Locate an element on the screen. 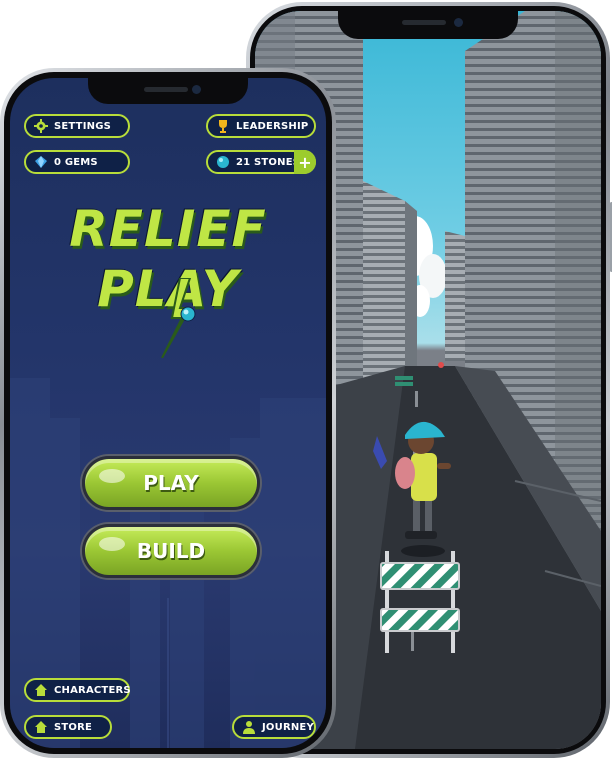 Image resolution: width=612 pixels, height=762 pixels. stones-label: 21 STONES is located at coordinates (268, 162).